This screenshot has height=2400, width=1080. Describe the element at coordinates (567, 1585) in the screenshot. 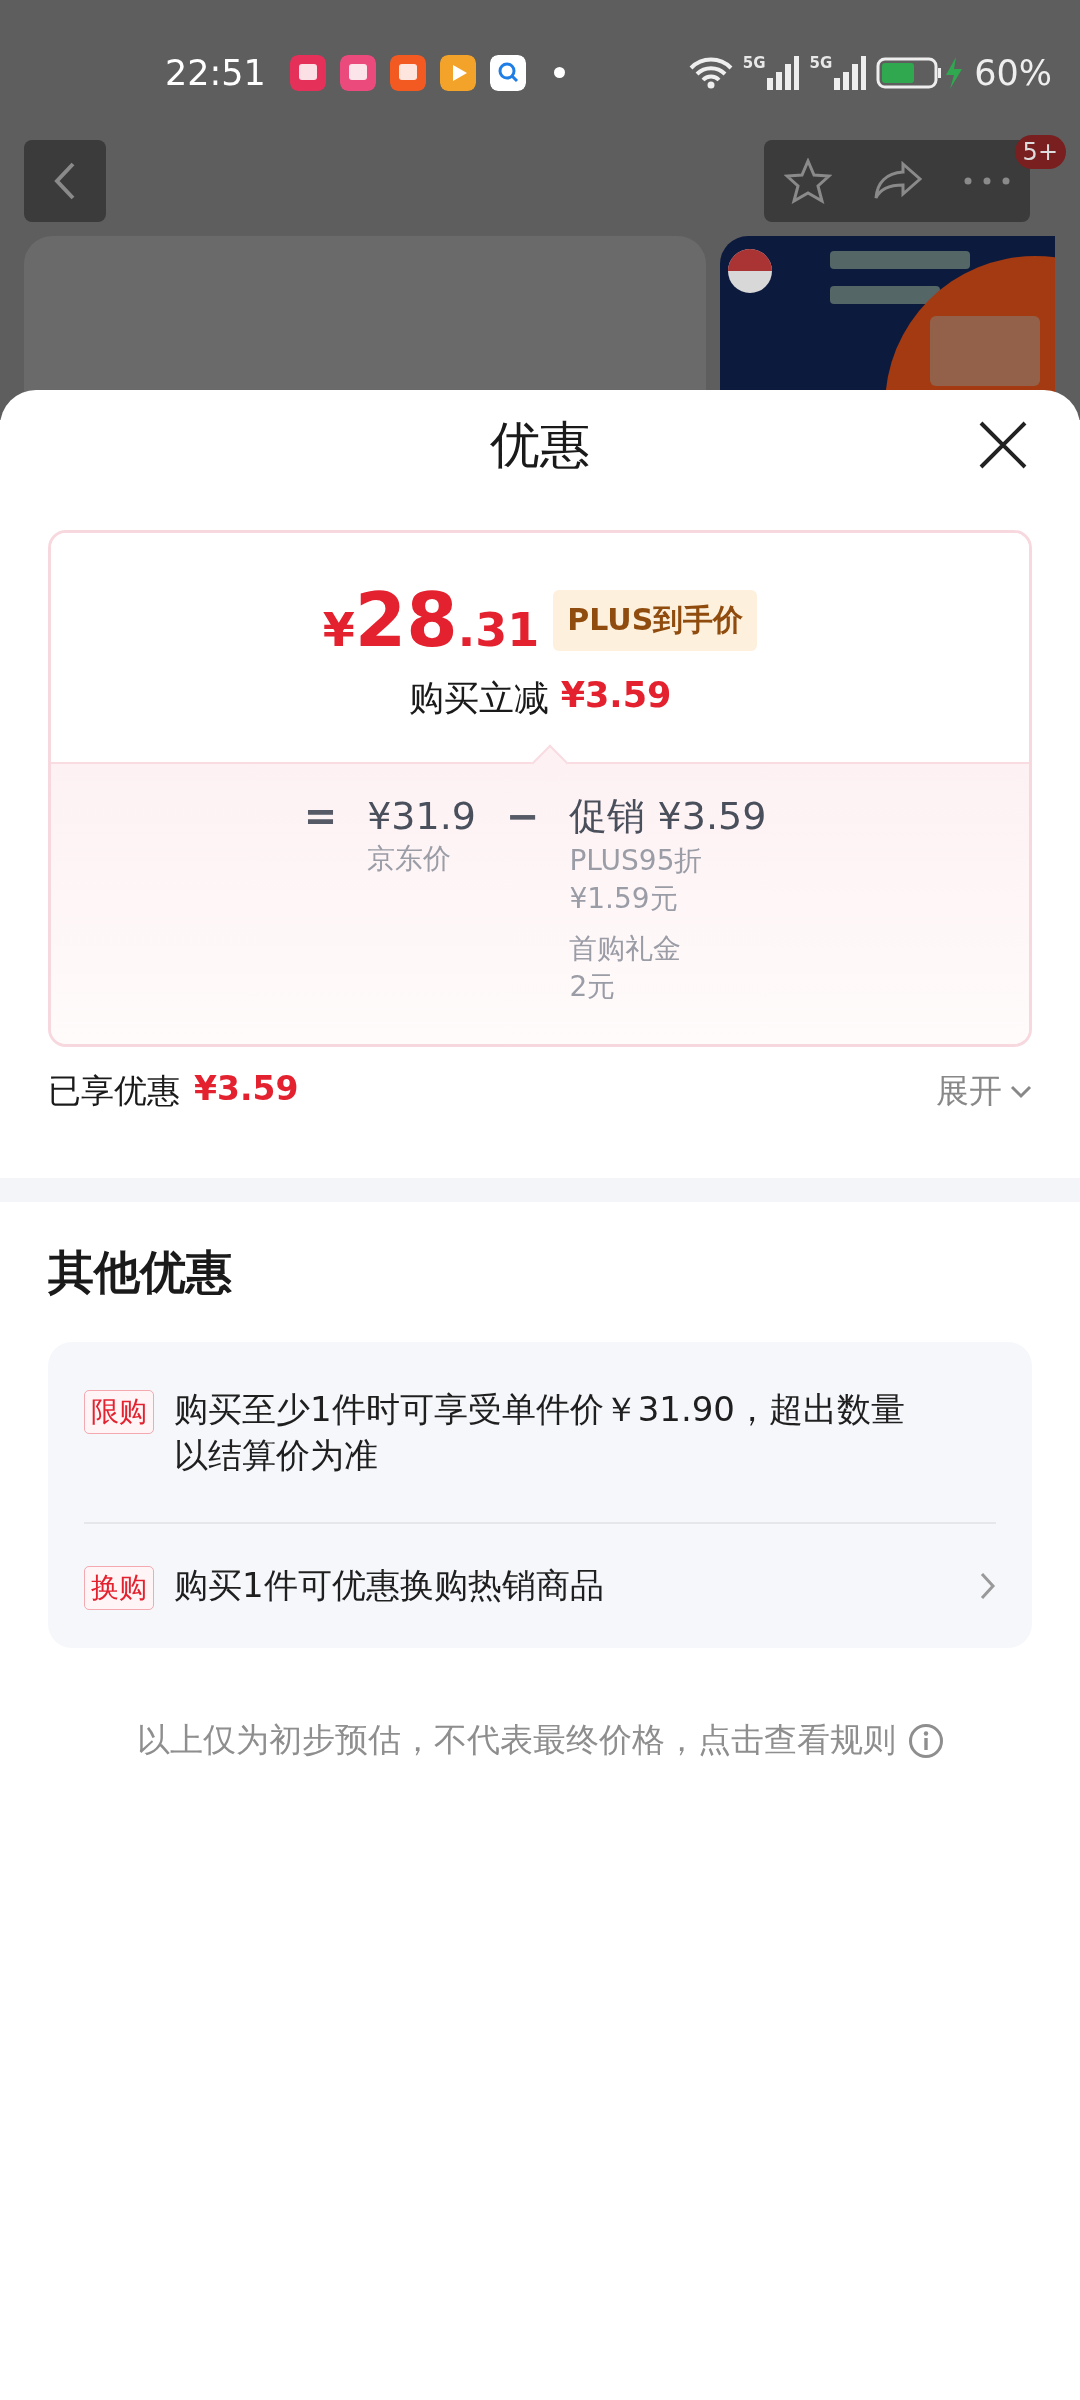

I see `offer-text: 购买1件可优惠换购热销商品` at that location.